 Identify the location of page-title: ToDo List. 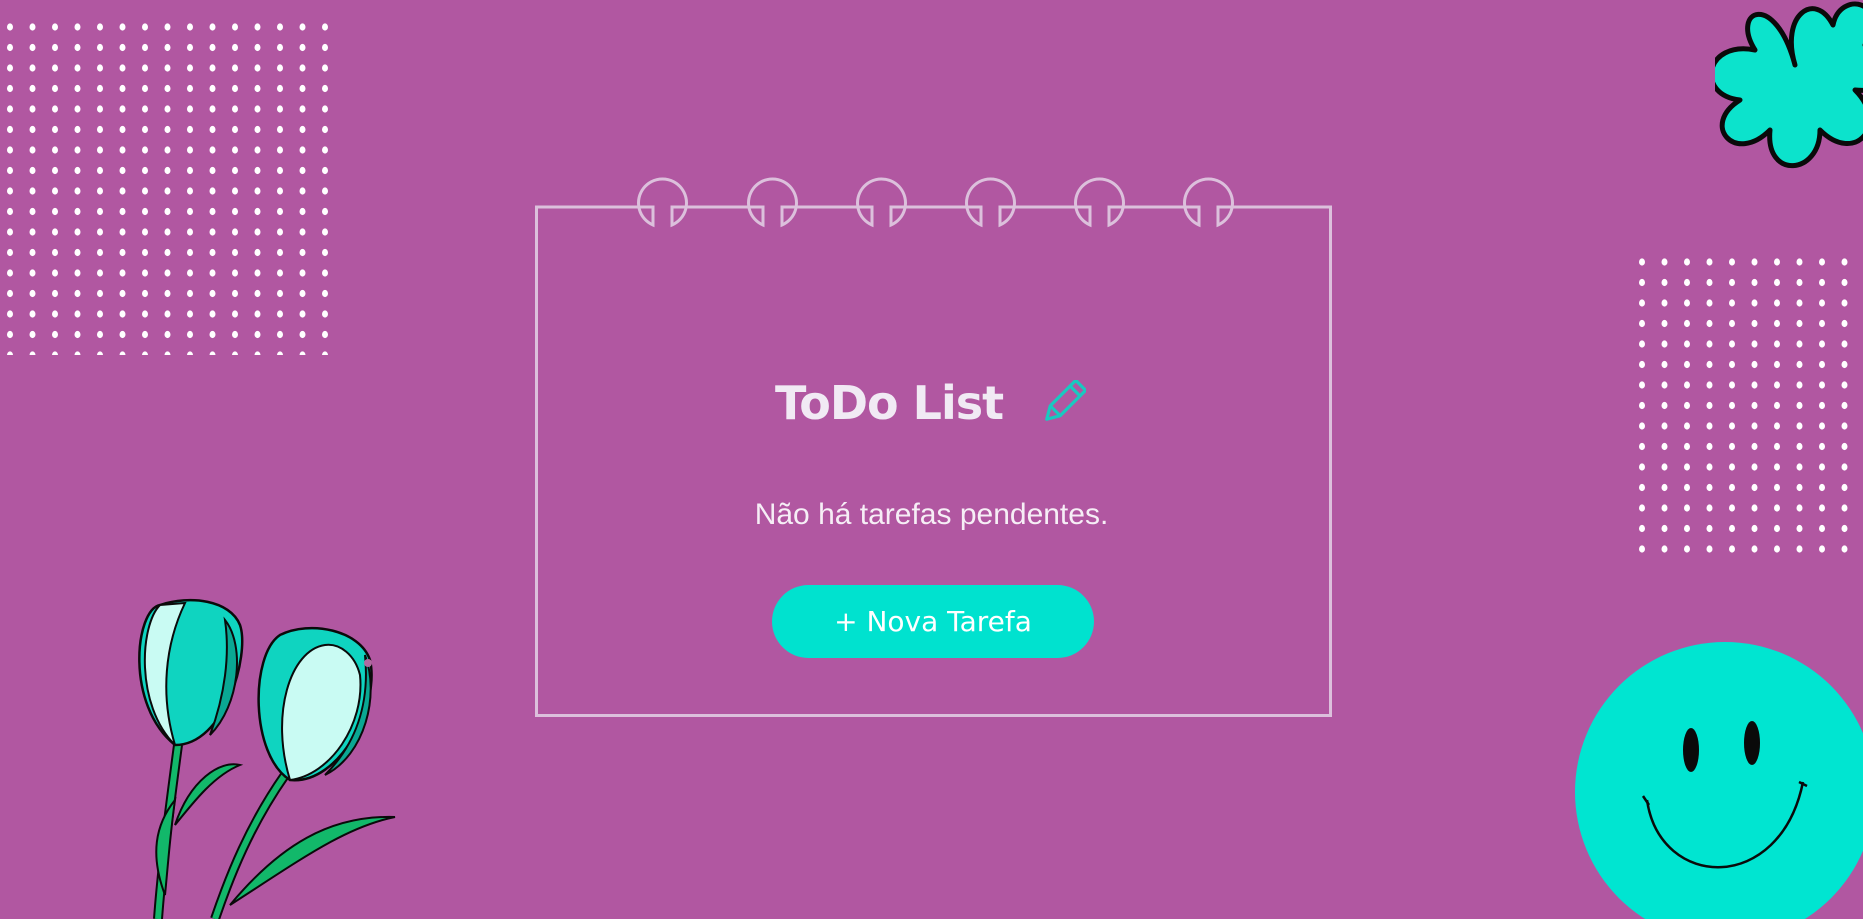
(889, 403).